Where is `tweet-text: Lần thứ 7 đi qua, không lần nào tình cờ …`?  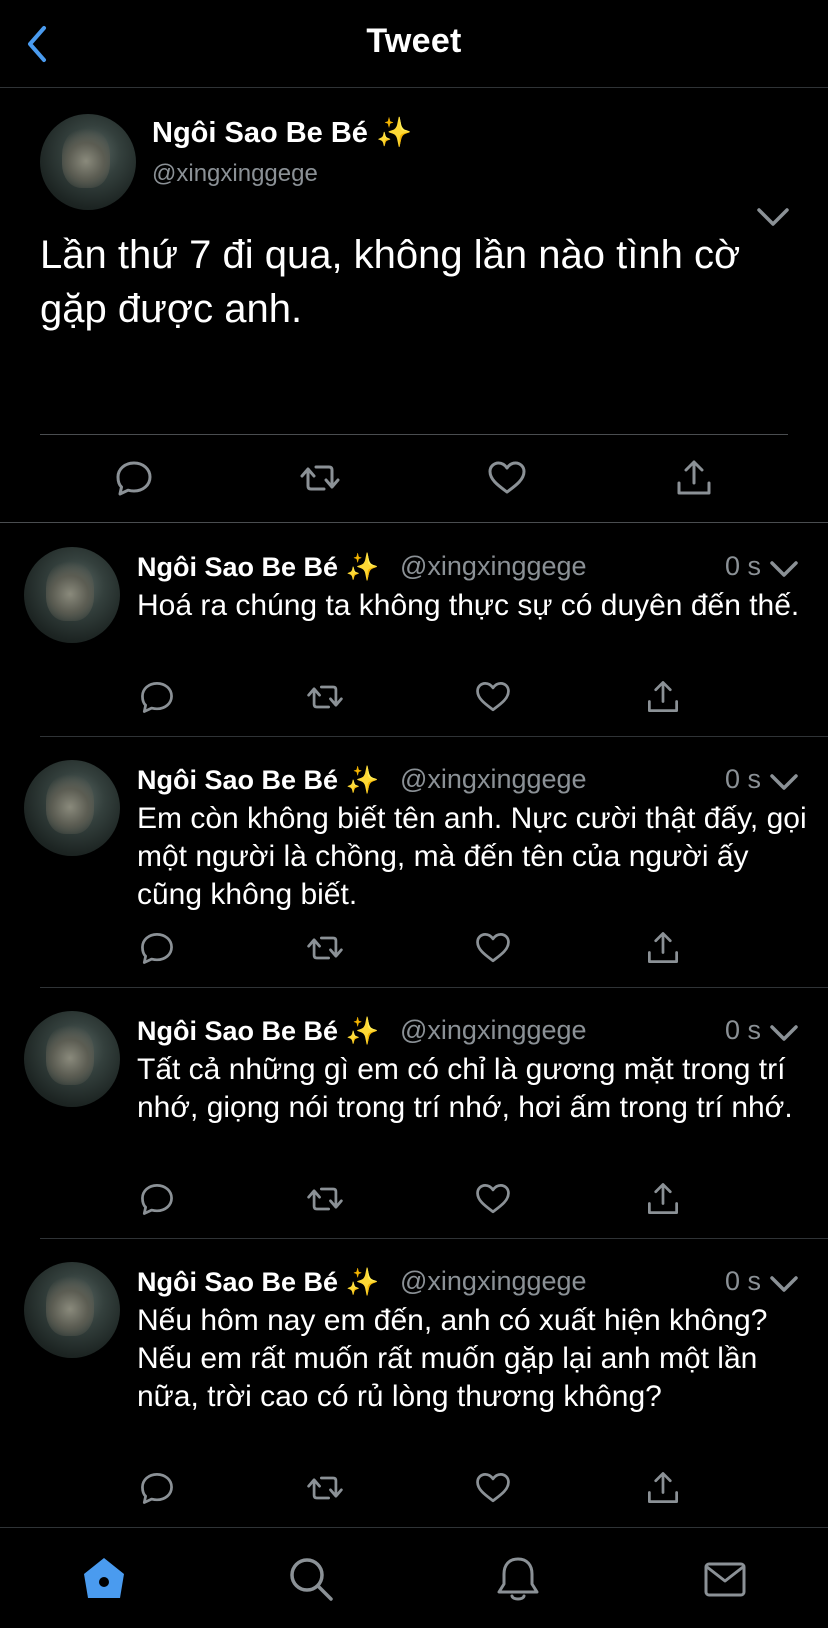
tweet-text: Lần thứ 7 đi qua, không lần nào tình cờ … is located at coordinates (390, 282).